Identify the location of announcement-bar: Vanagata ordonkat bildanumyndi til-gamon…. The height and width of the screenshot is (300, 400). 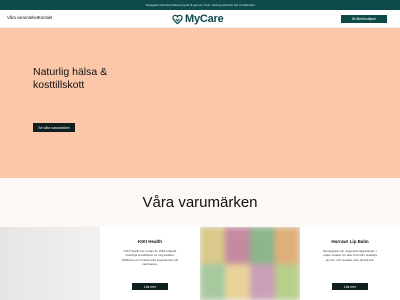
(200, 5).